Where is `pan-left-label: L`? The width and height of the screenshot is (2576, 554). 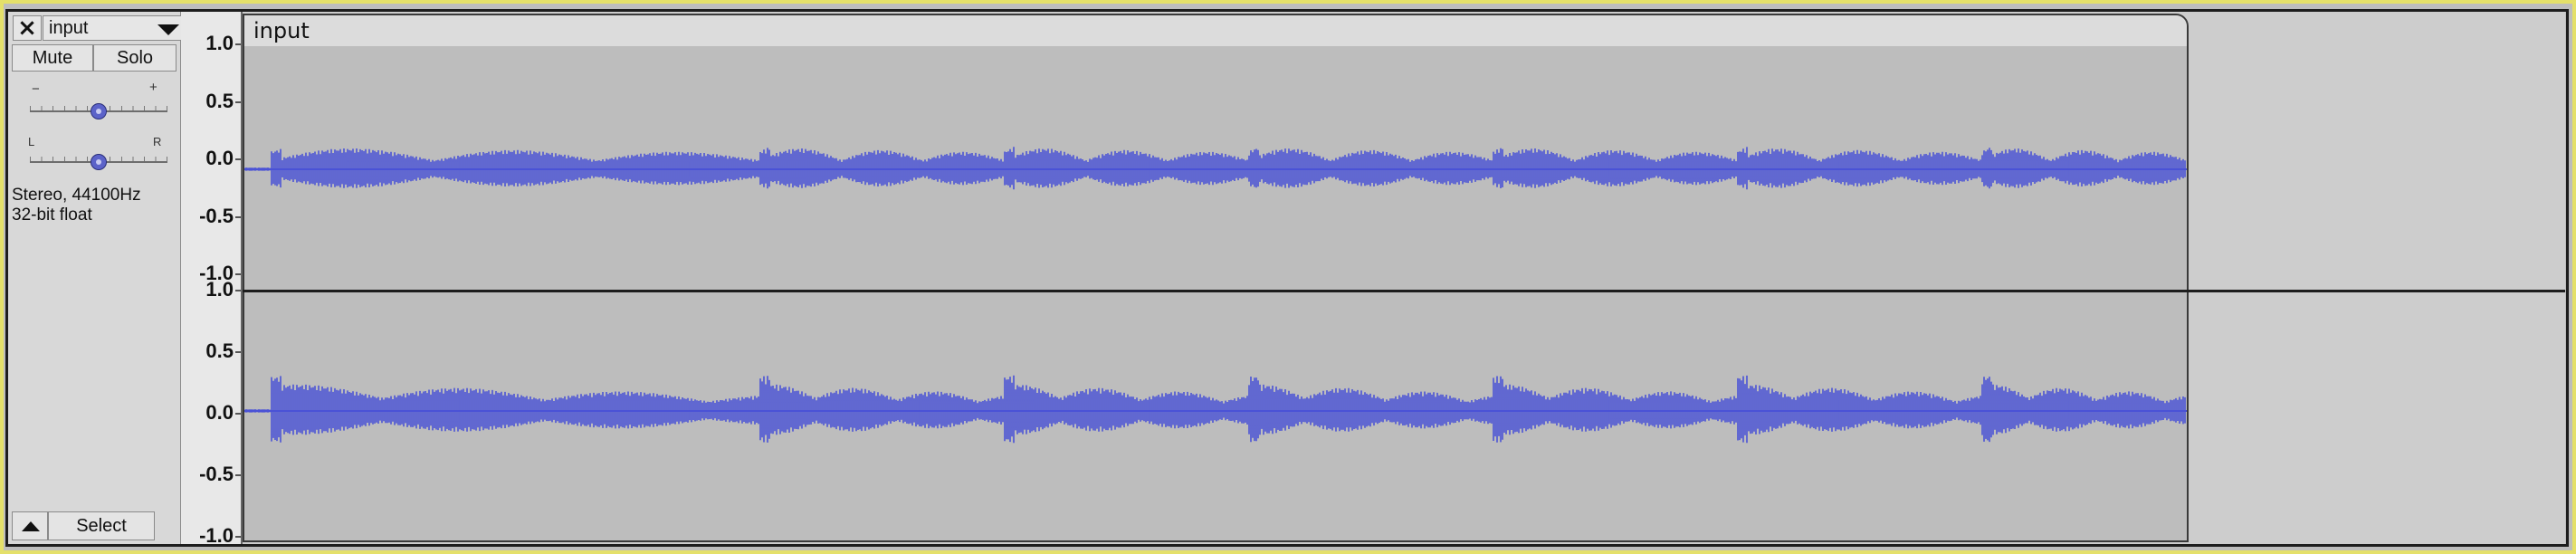
pan-left-label: L is located at coordinates (31, 141).